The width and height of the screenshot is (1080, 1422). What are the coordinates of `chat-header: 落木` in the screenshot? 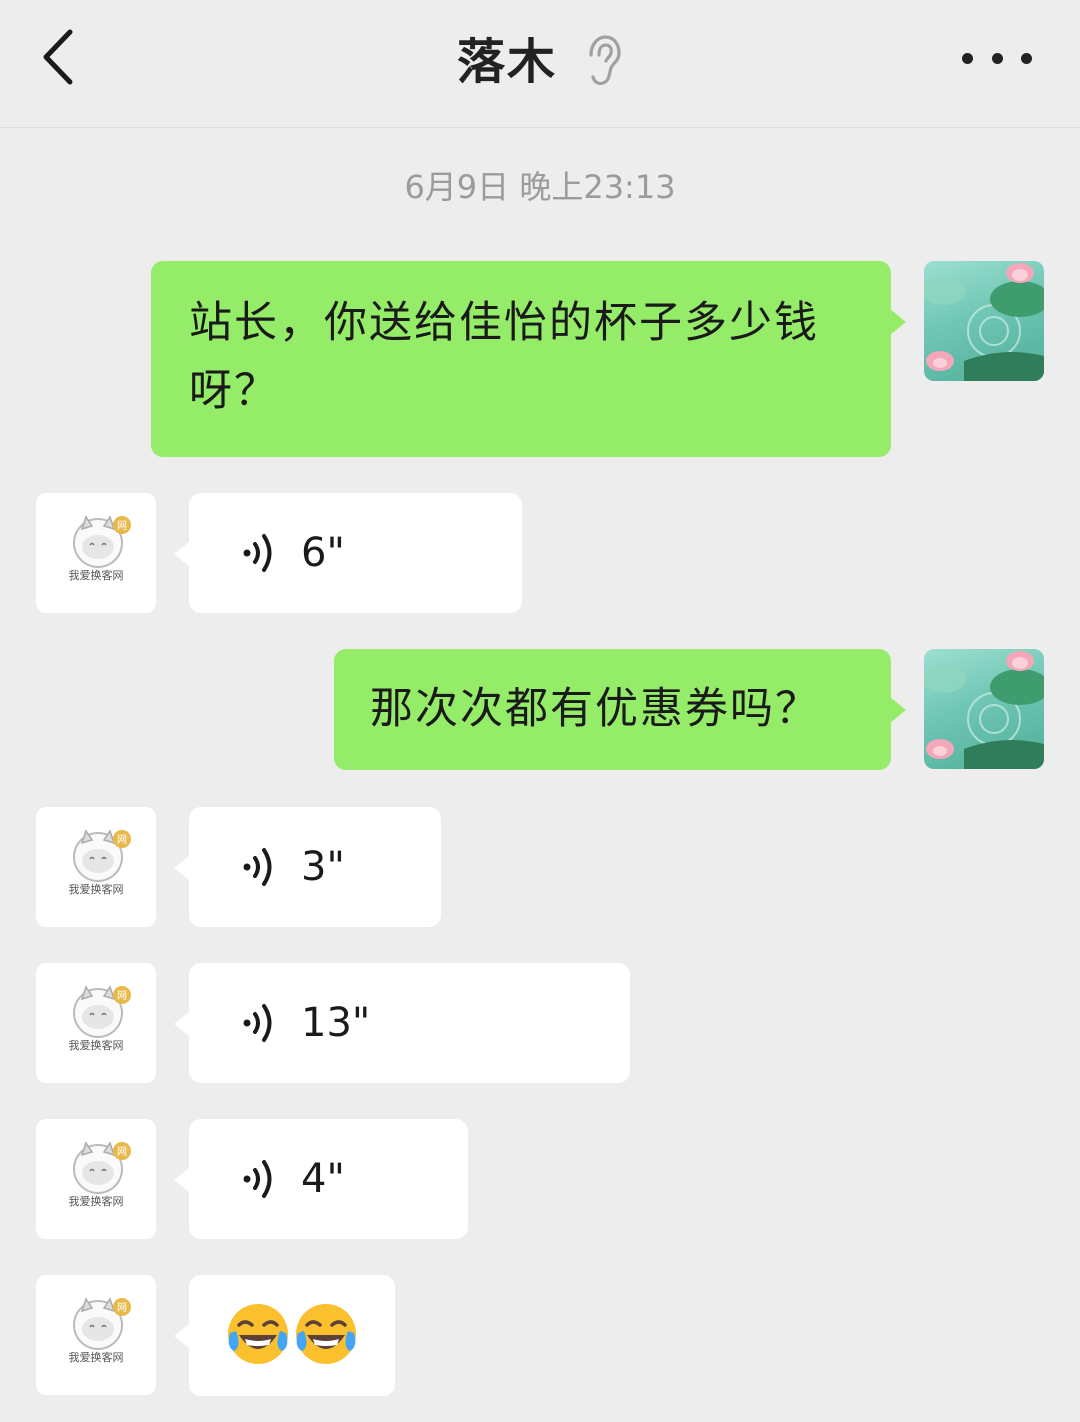 It's located at (540, 64).